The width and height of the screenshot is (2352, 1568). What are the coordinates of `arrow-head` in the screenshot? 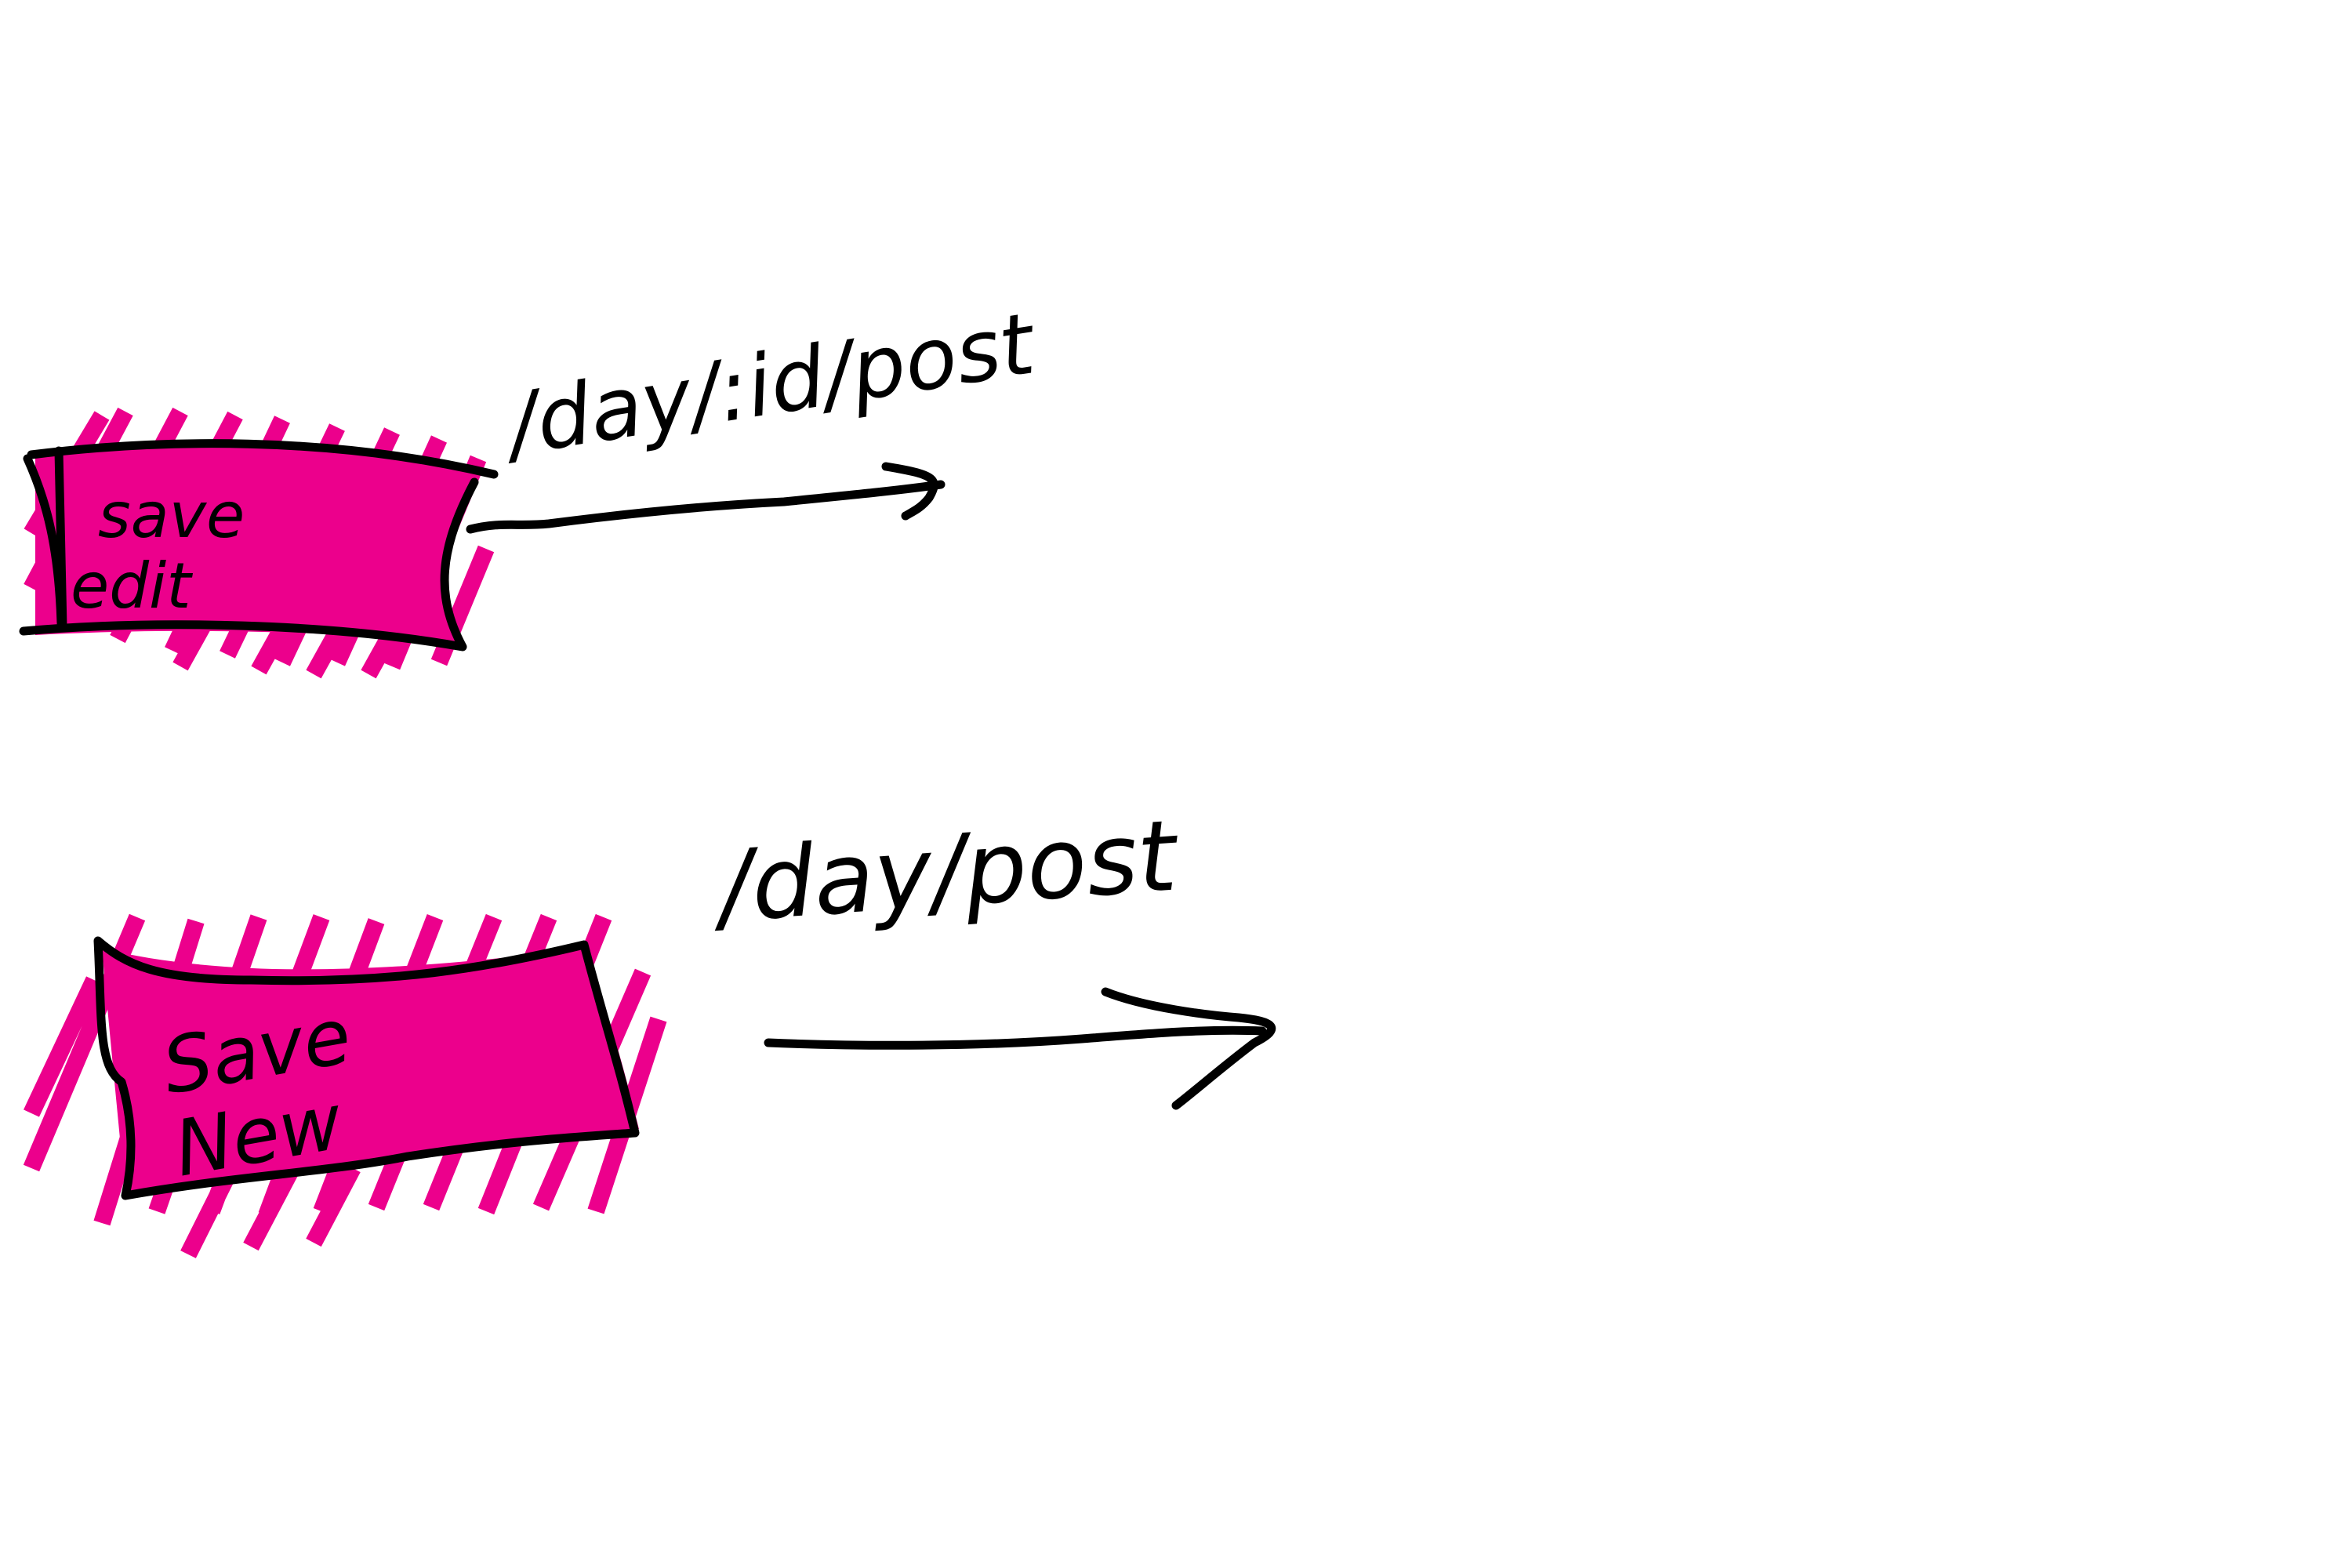 It's located at (1188, 1048).